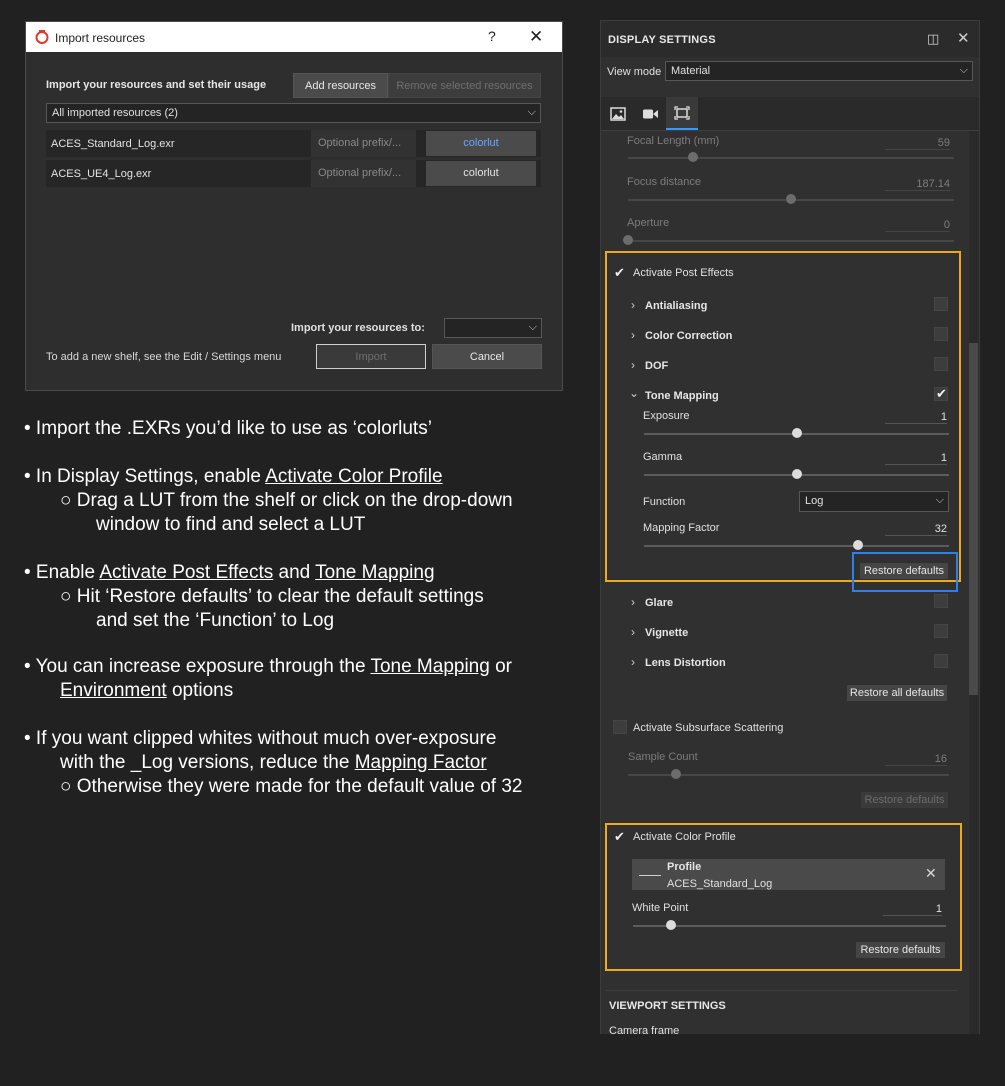 The image size is (1005, 1086). What do you see at coordinates (664, 502) in the screenshot?
I see `function-label: Function` at bounding box center [664, 502].